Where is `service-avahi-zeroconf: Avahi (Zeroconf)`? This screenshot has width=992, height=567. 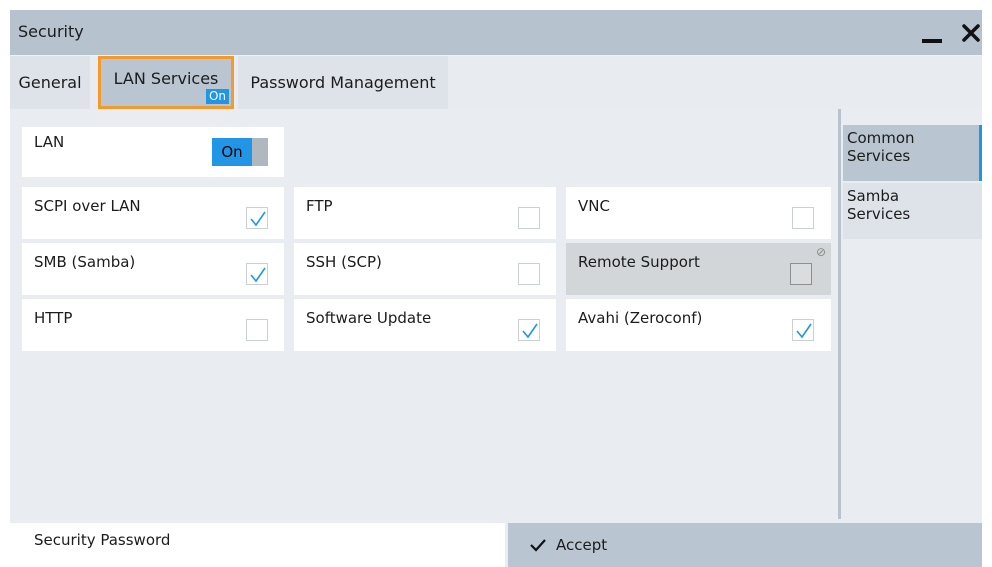
service-avahi-zeroconf: Avahi (Zeroconf) is located at coordinates (698, 325).